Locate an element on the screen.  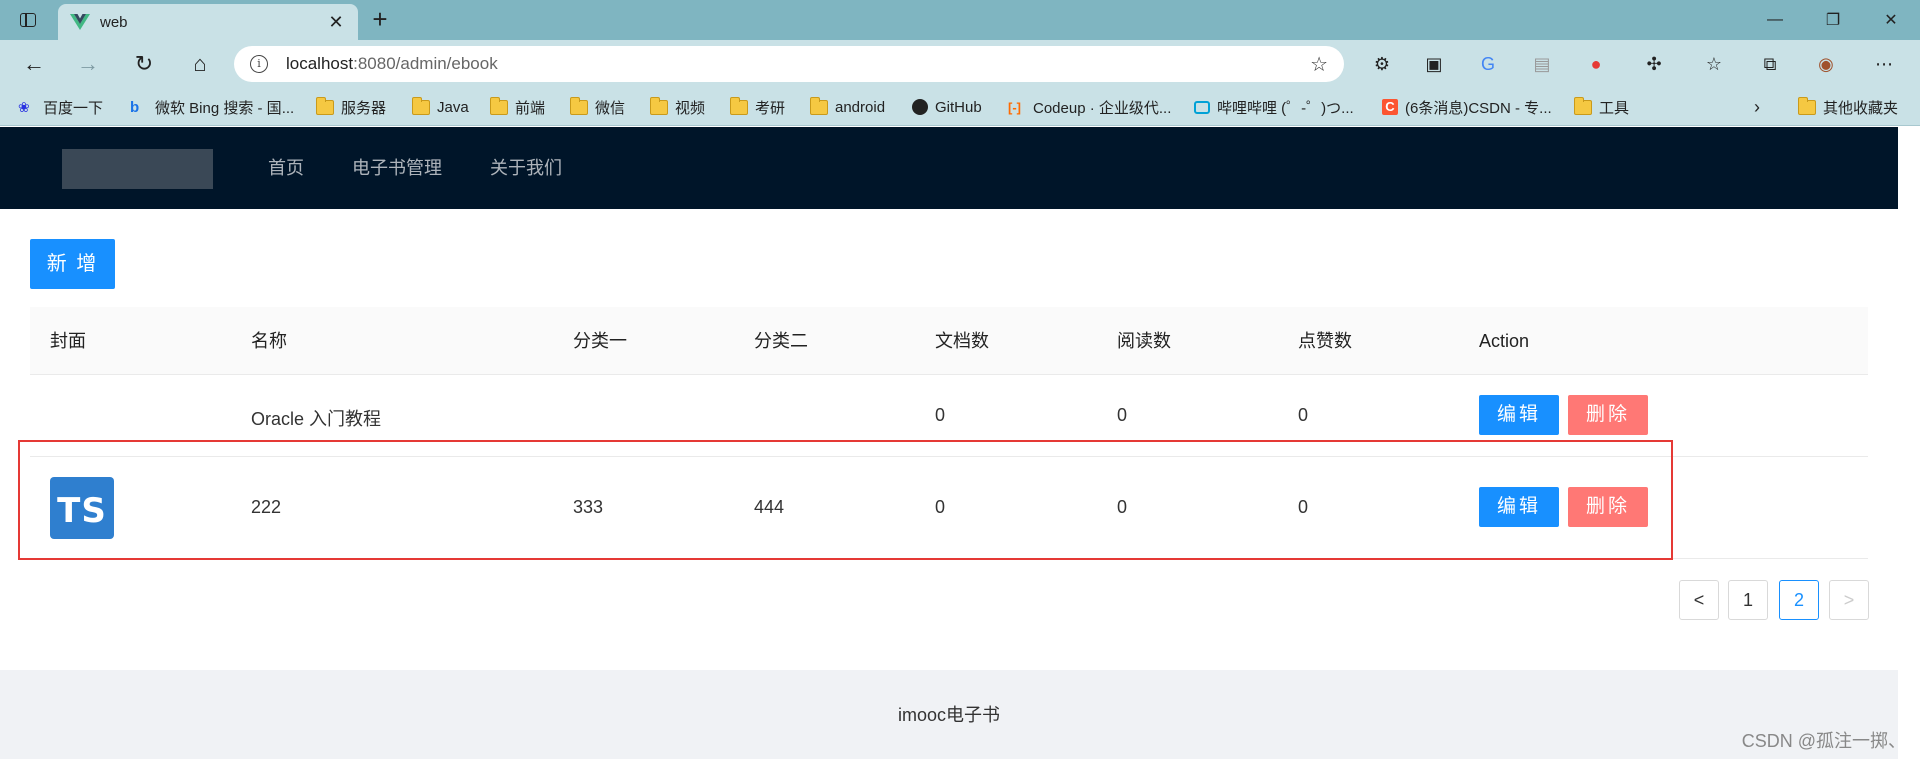
browser-tab: web ✕ is located at coordinates (208, 22).